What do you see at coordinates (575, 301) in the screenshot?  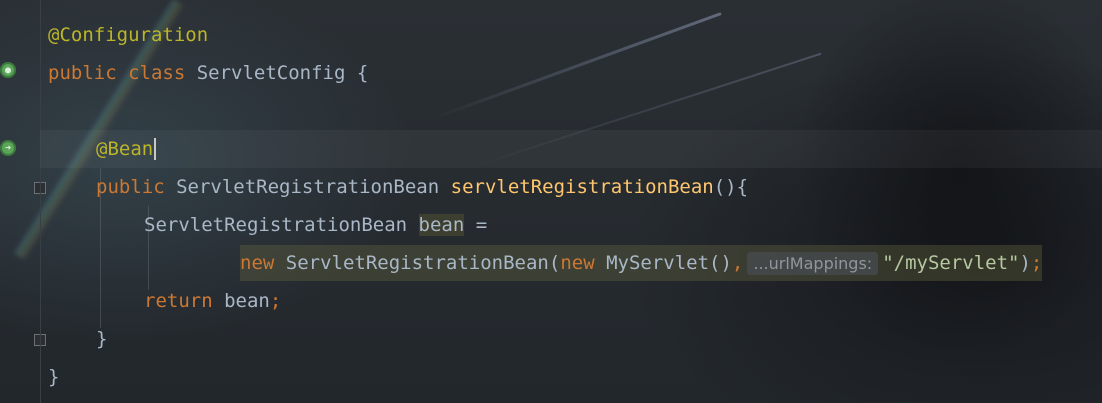 I see `code-line: return bean;` at bounding box center [575, 301].